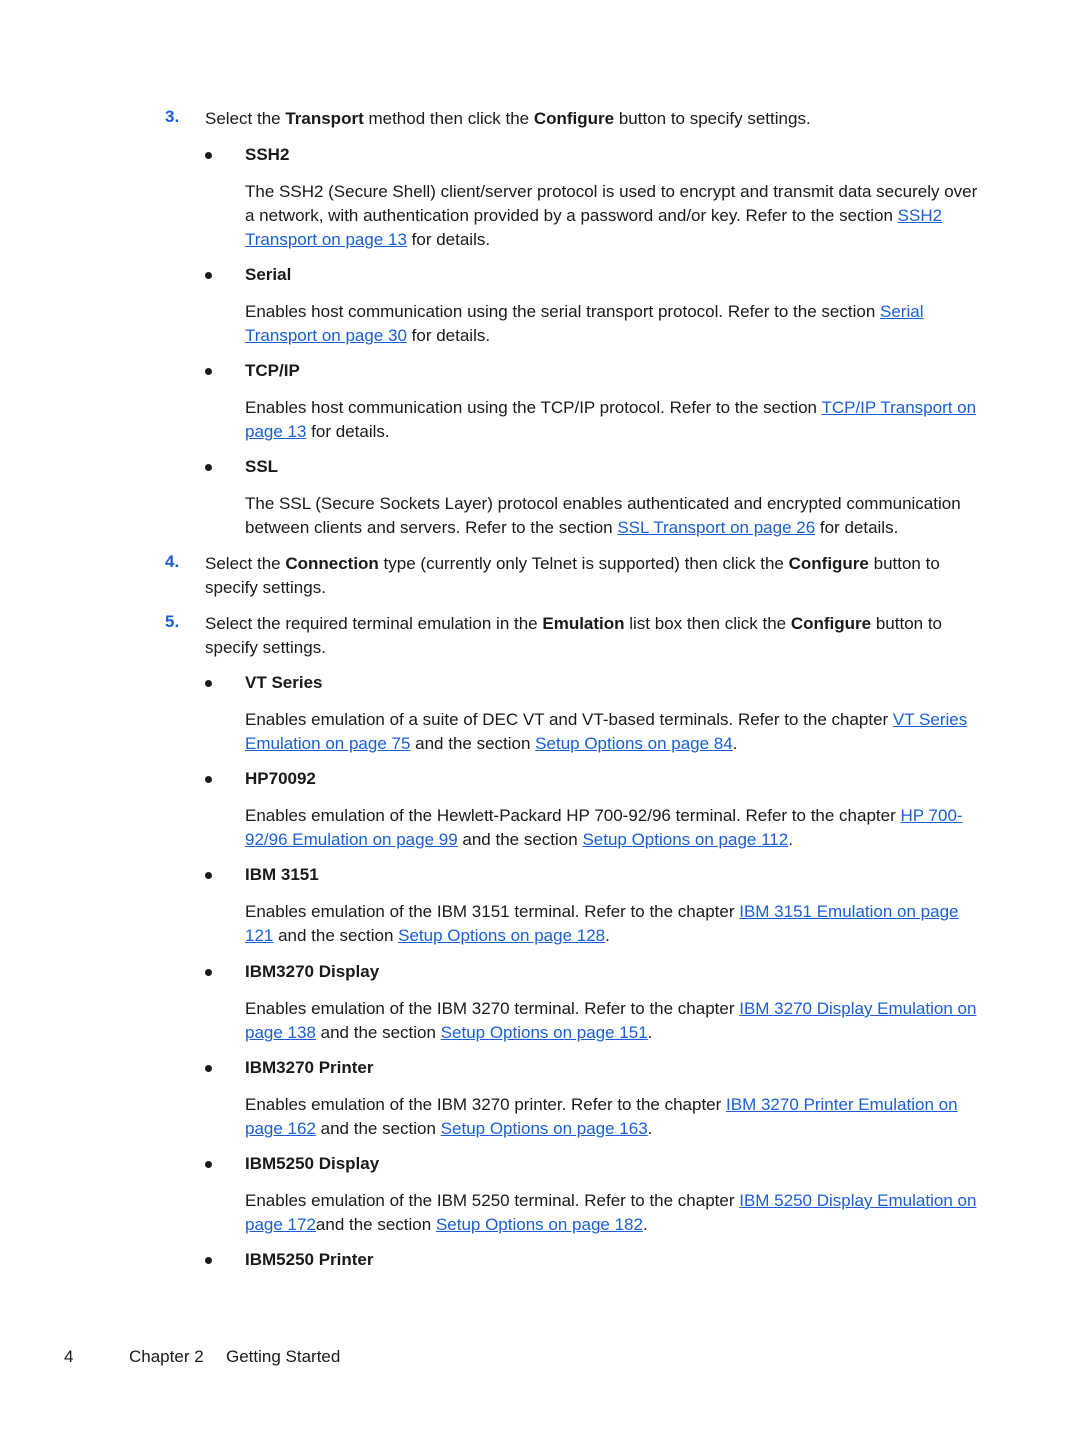 Image resolution: width=1080 pixels, height=1437 pixels. What do you see at coordinates (268, 274) in the screenshot?
I see `bullet-title: Serial` at bounding box center [268, 274].